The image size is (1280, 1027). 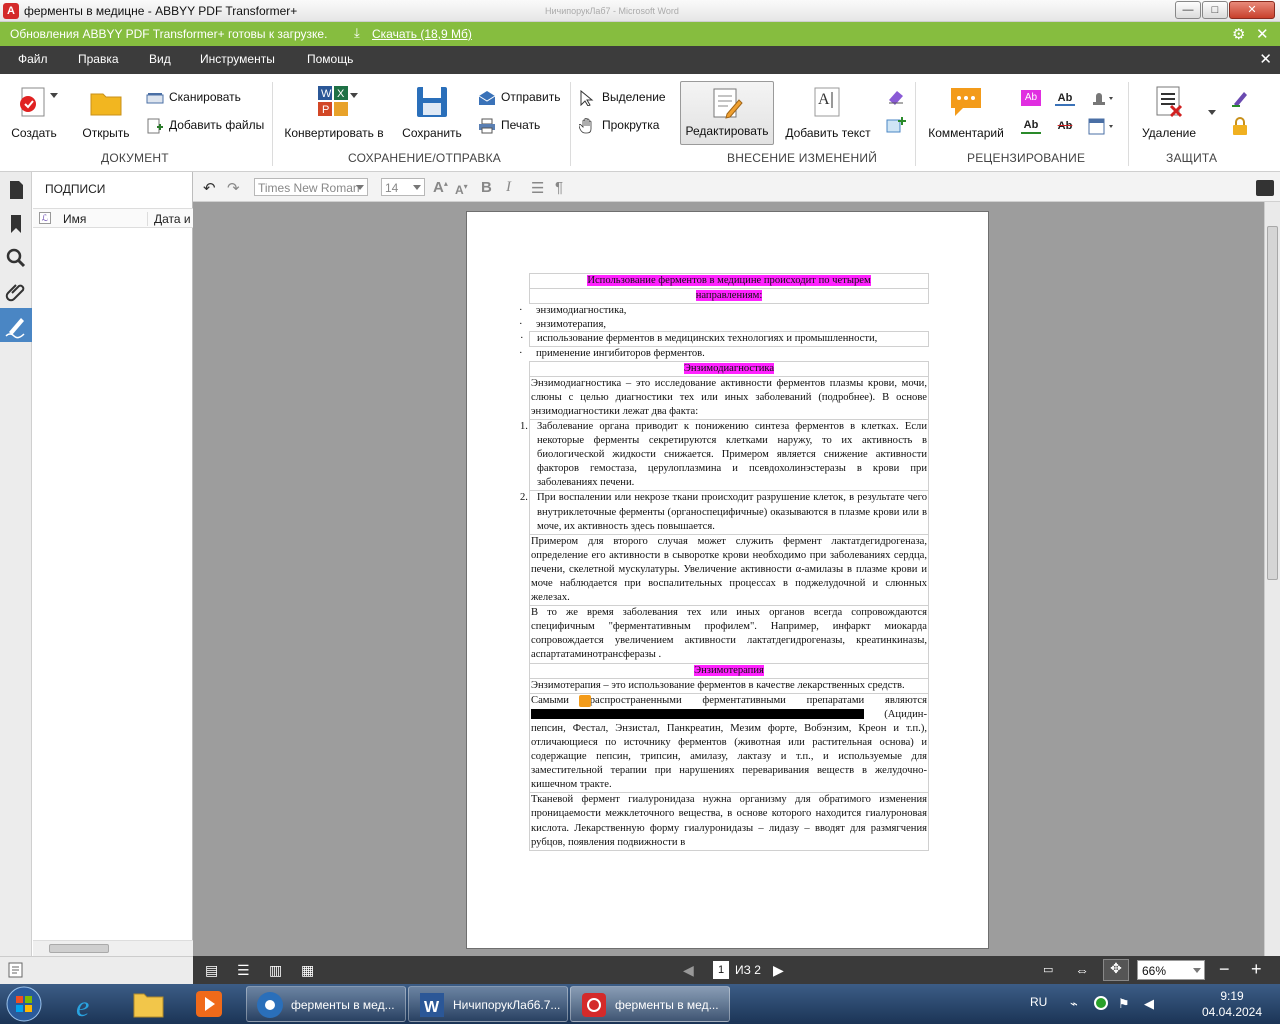 I want to click on clock-time: 9:19, so click(x=1232, y=996).